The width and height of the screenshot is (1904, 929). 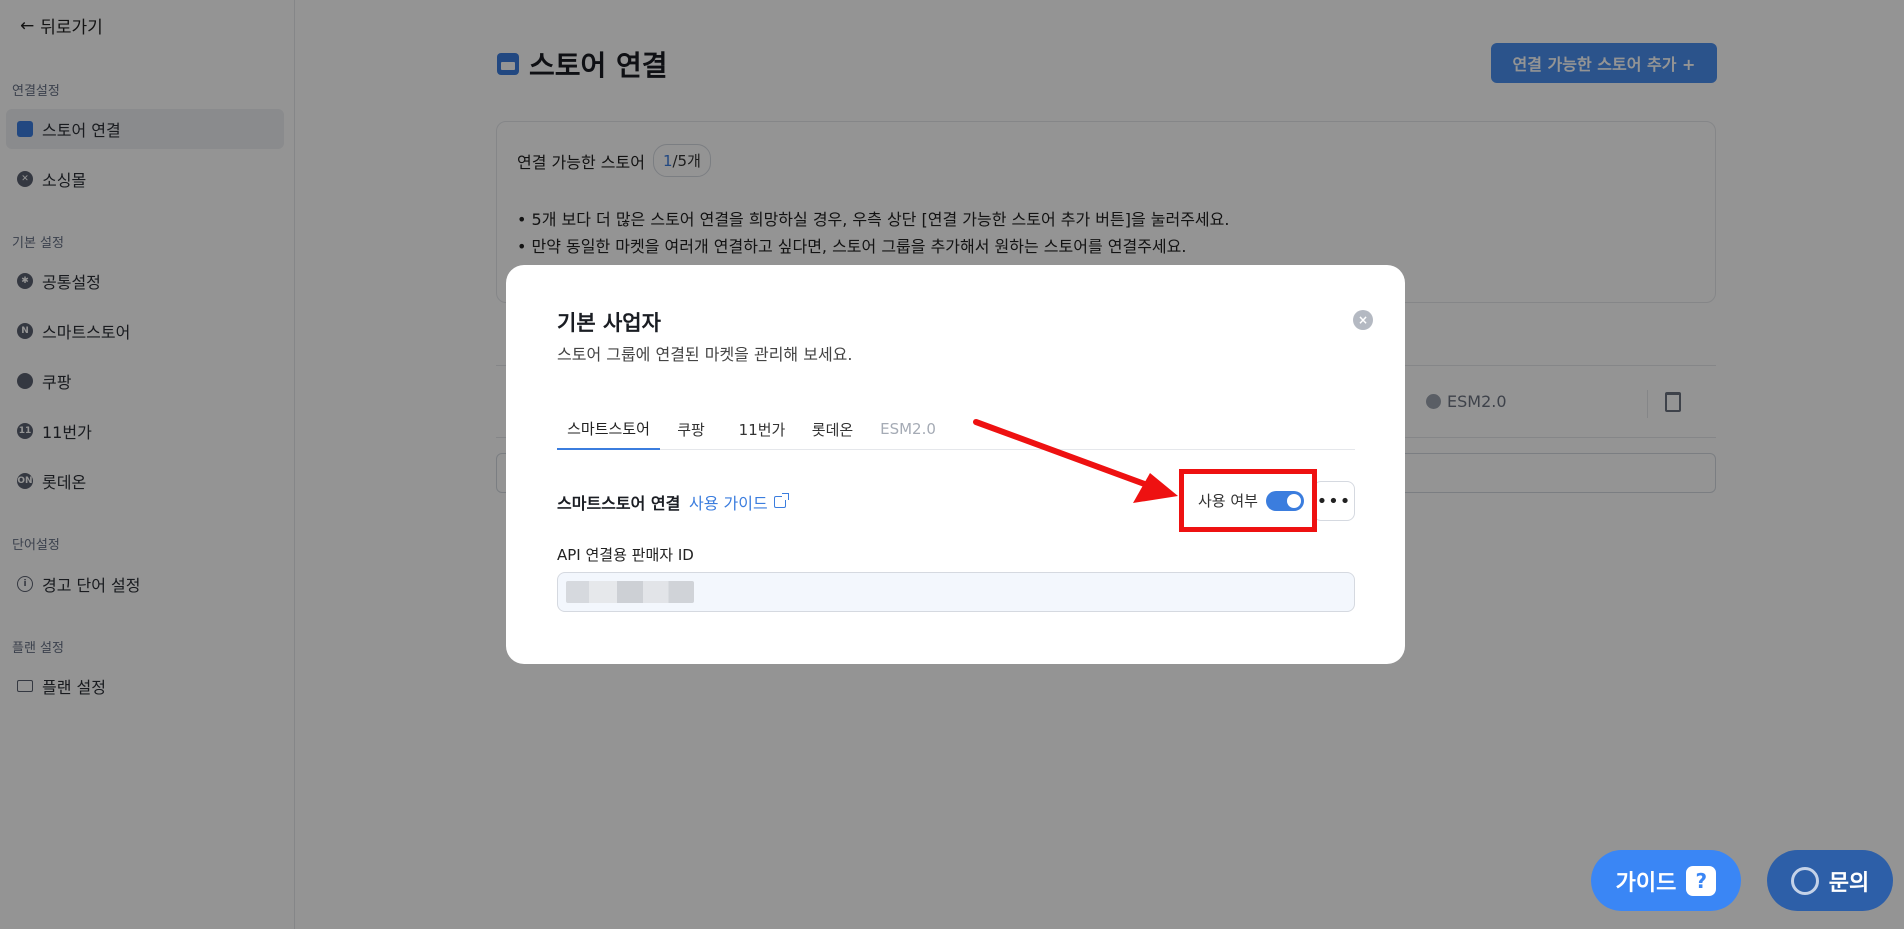 I want to click on question-icon: ?, so click(x=1701, y=880).